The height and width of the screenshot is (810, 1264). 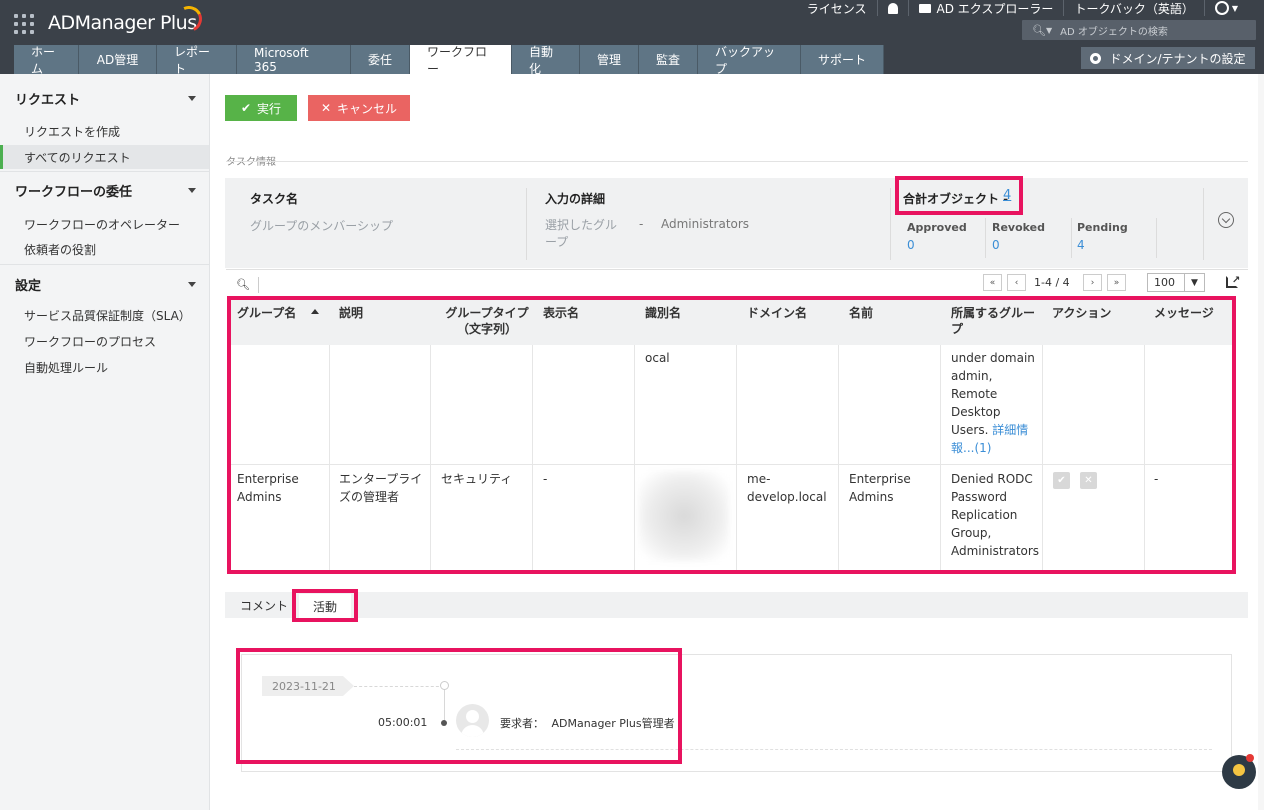 I want to click on sidebar-section-workflow-delegation: ワークフローの委任, so click(x=73, y=190).